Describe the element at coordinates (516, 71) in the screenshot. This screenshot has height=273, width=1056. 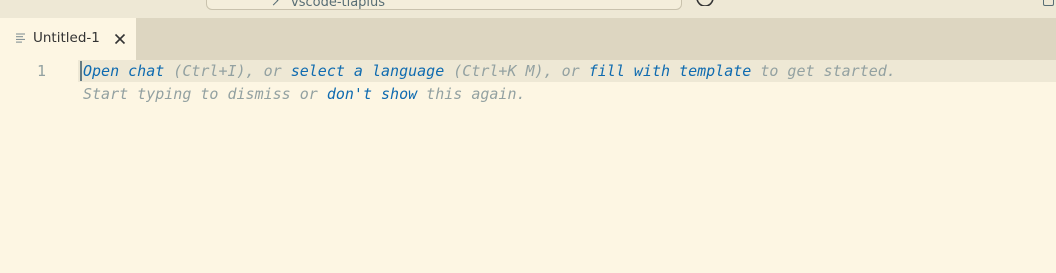
I see `hint-text: (Ctrl+K M), or` at that location.